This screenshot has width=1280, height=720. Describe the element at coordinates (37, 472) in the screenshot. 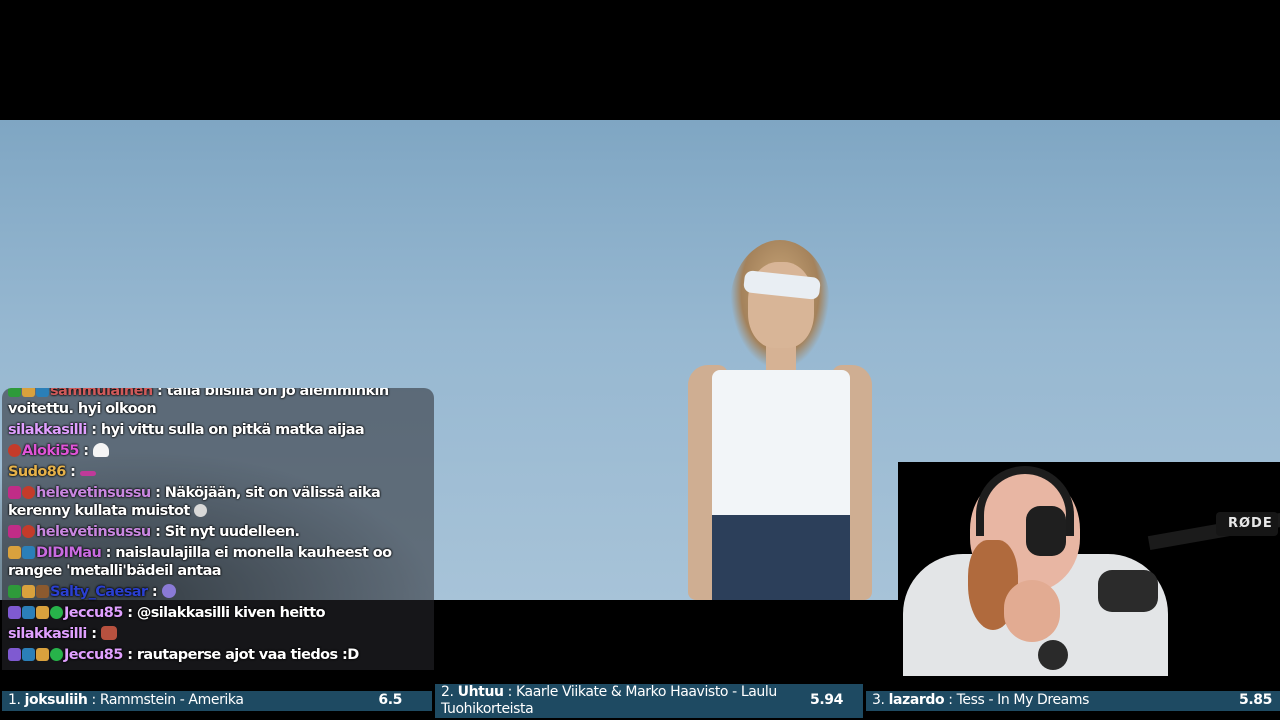

I see `chat-username: Sudo86` at that location.